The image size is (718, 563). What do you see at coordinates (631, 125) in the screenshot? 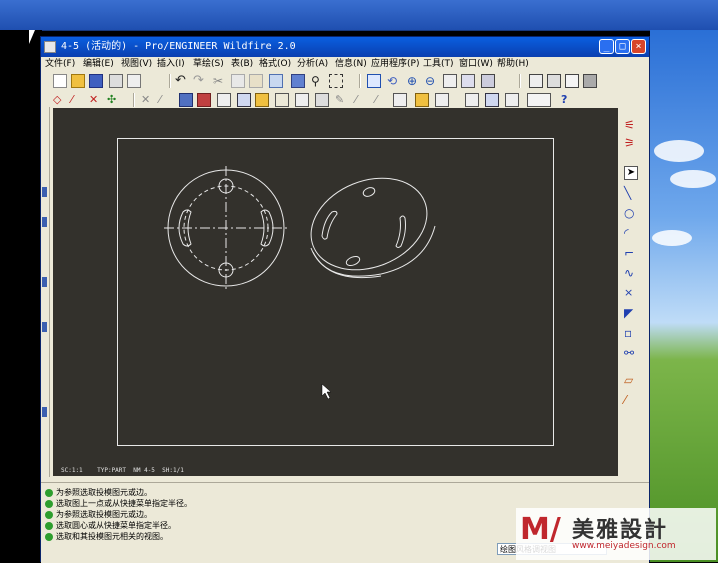
I see `dimension-new-icon: ⚟` at bounding box center [631, 125].